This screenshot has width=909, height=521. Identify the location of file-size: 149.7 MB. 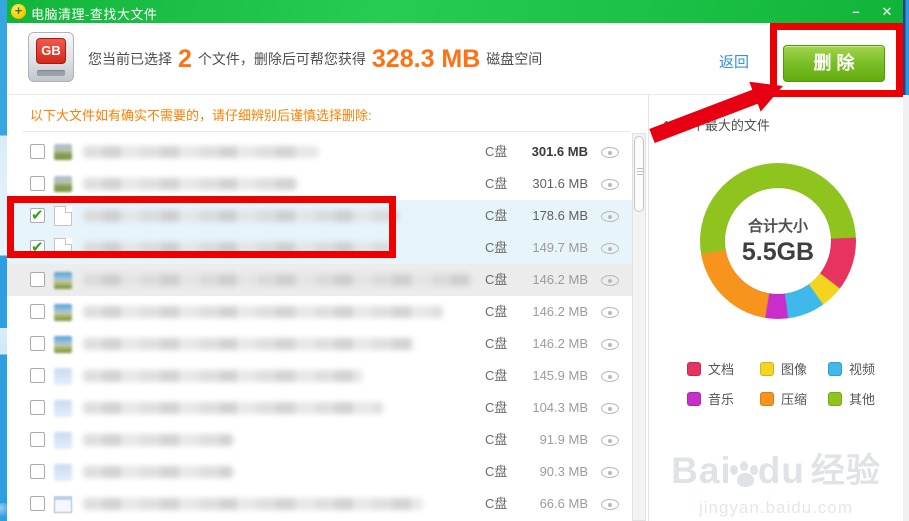
(560, 247).